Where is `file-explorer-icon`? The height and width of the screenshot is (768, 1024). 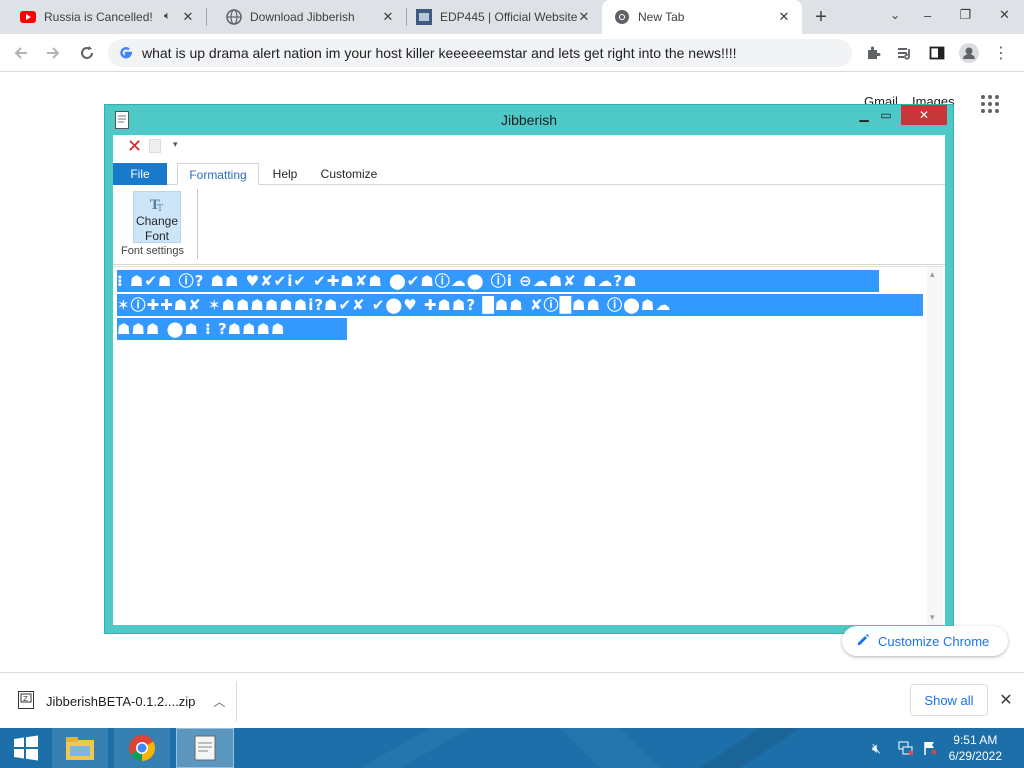 file-explorer-icon is located at coordinates (80, 748).